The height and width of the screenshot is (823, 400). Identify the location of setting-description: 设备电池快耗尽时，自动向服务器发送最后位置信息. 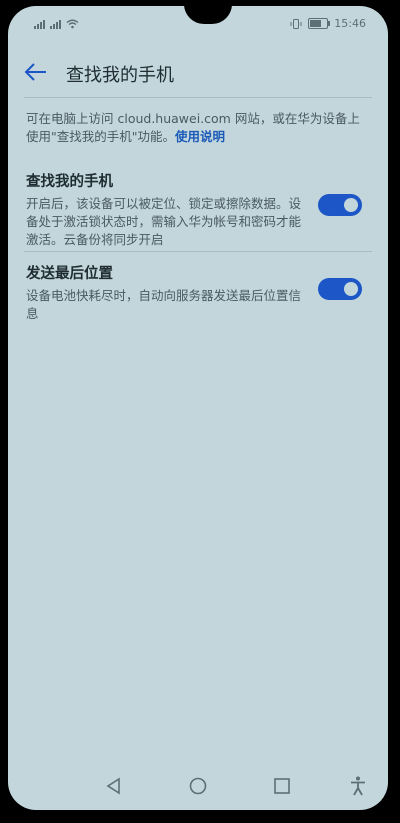
(164, 304).